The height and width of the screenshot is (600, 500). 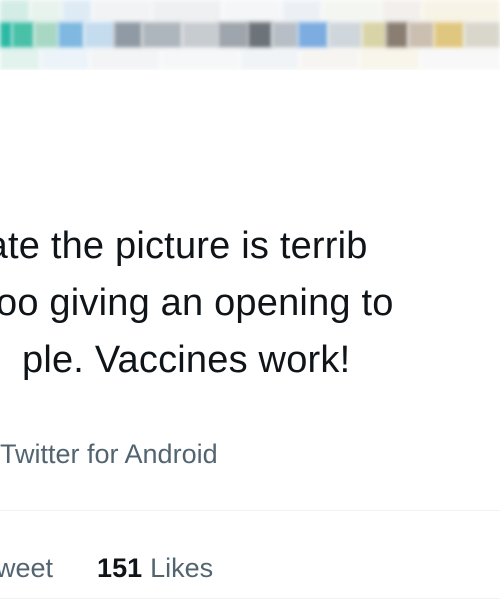 I want to click on retweets-label: weet, so click(x=27, y=567).